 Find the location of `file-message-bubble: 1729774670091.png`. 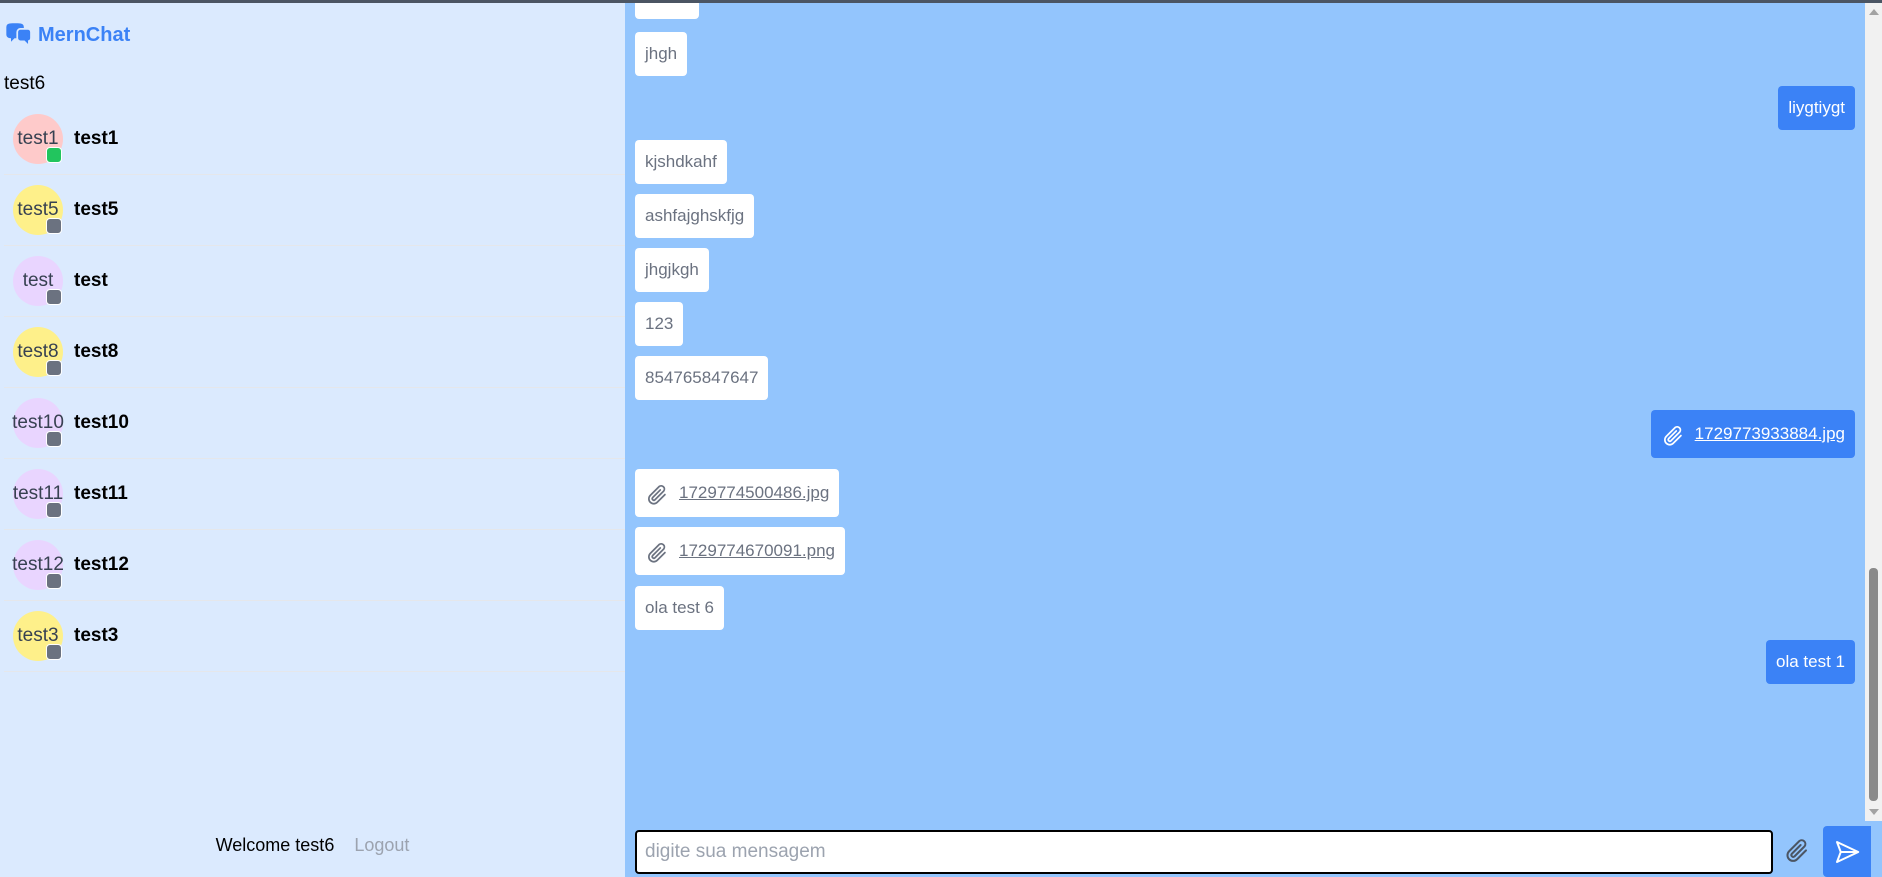

file-message-bubble: 1729774670091.png is located at coordinates (740, 551).